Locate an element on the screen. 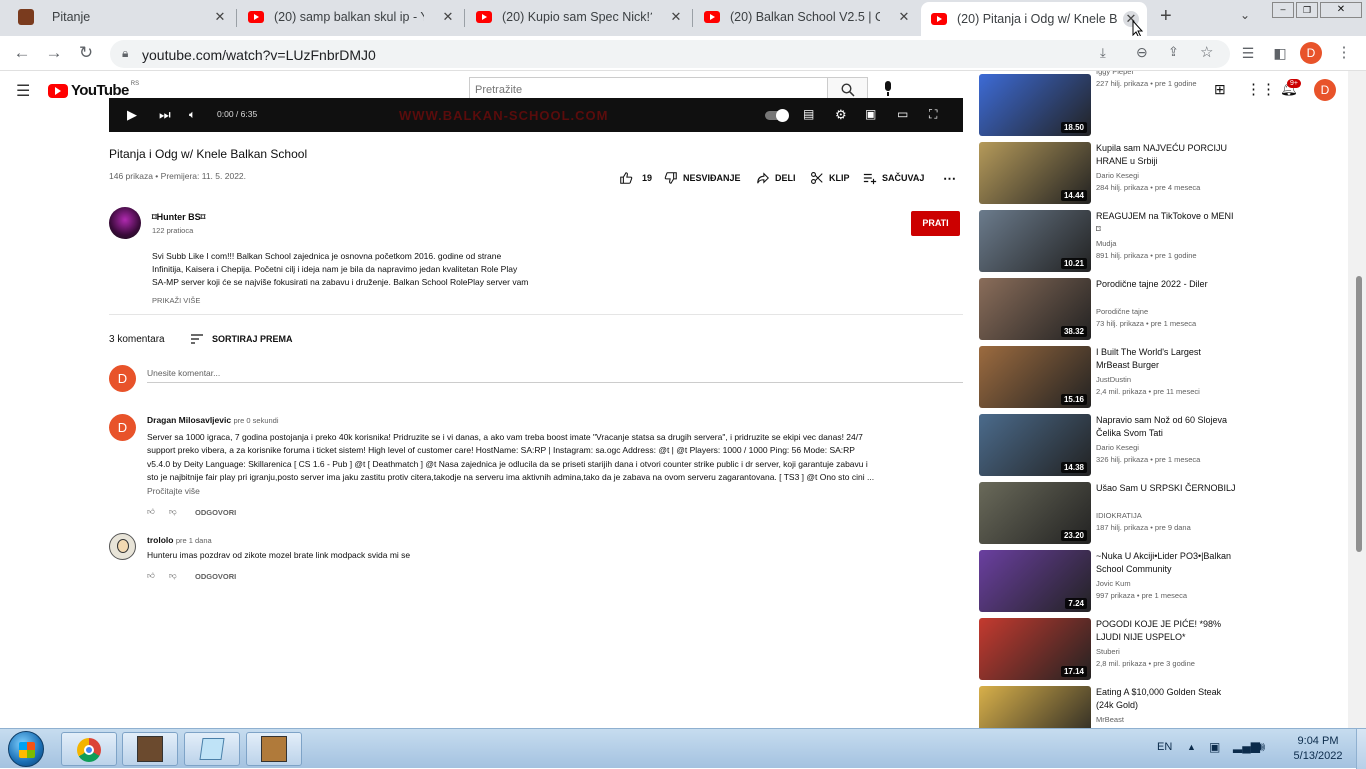  share-icon: ⇪ is located at coordinates (1173, 52).